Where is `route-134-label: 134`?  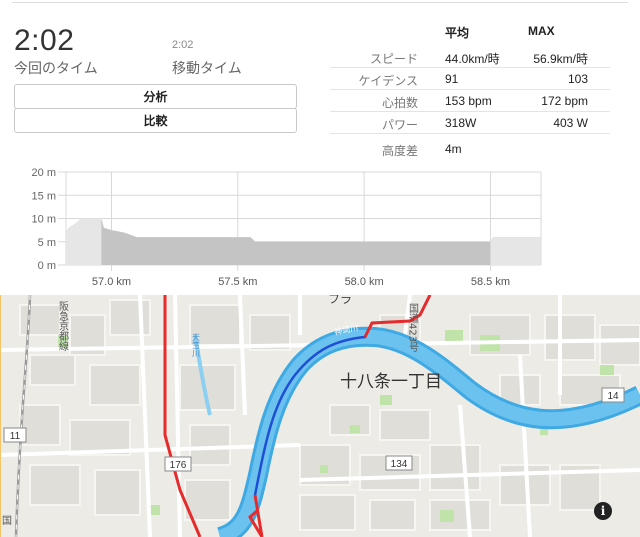 route-134-label: 134 is located at coordinates (399, 464).